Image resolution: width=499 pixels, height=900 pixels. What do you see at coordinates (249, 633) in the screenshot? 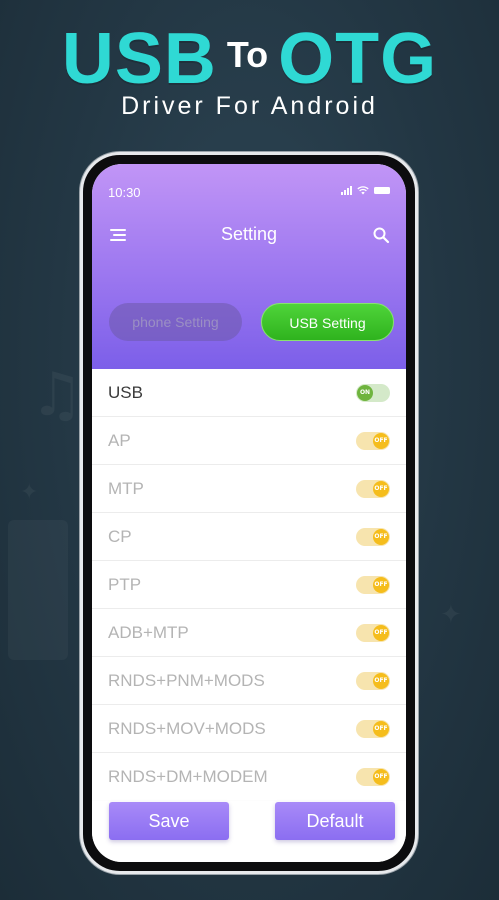
I see `list-item: ADB+MTP OFF` at bounding box center [249, 633].